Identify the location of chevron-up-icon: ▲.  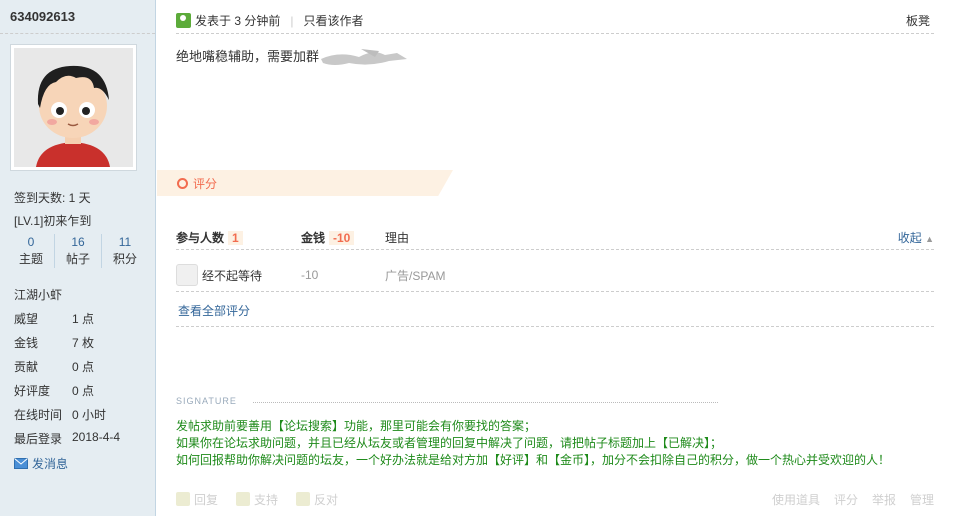
(929, 239).